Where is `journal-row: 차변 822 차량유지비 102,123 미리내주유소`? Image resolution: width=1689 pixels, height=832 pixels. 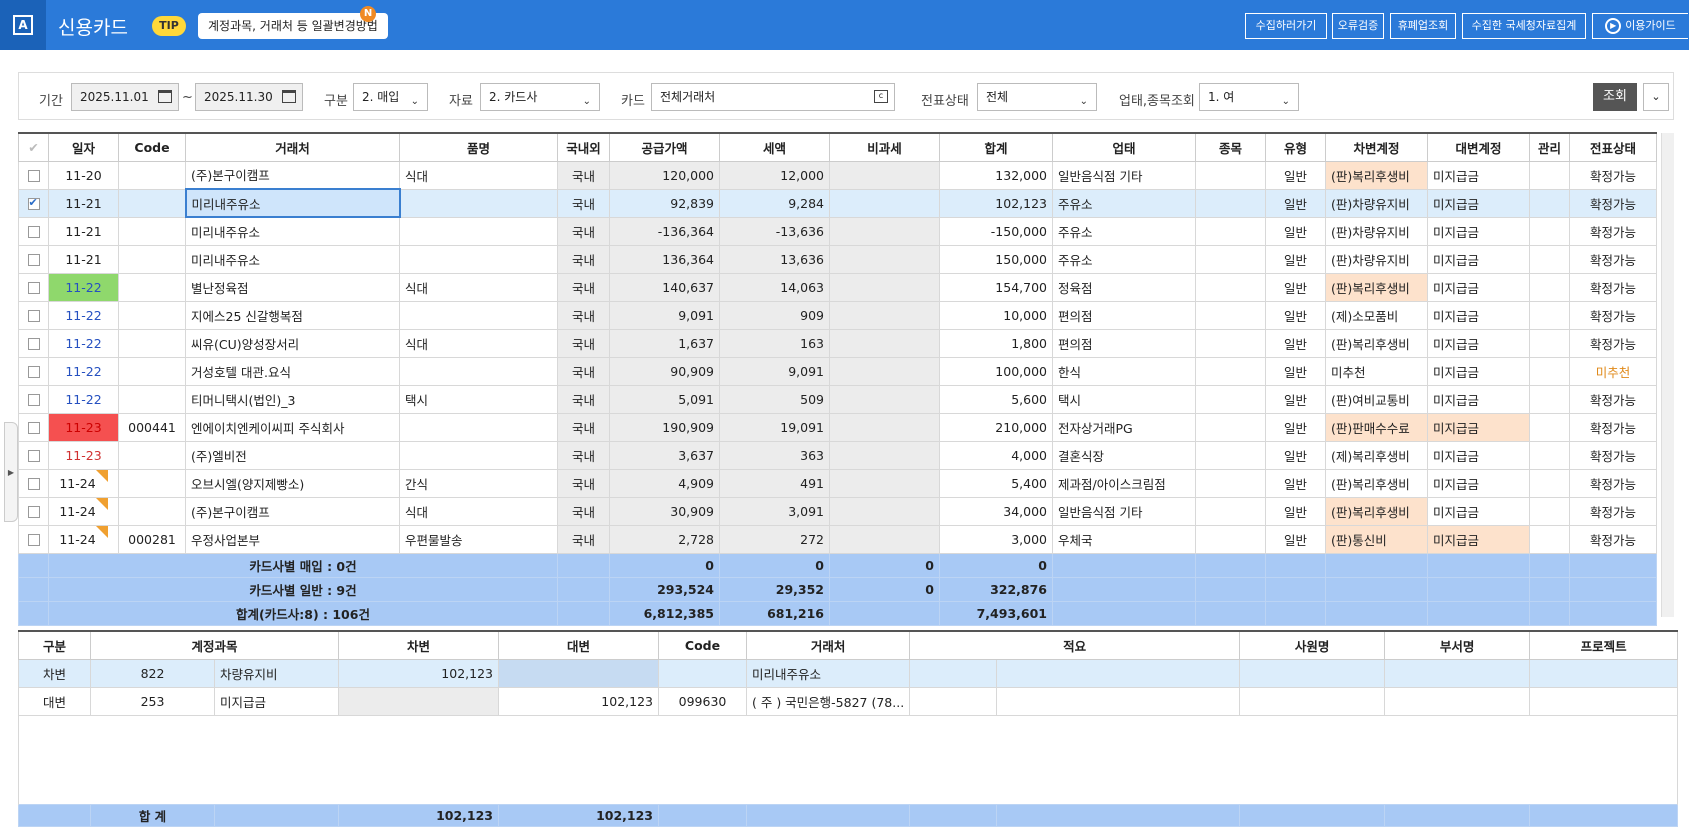 journal-row: 차변 822 차량유지비 102,123 미리내주유소 is located at coordinates (848, 673).